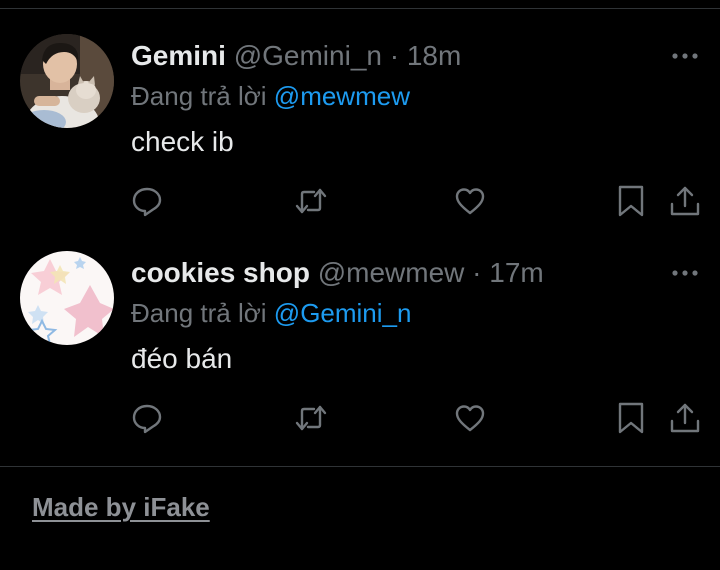 This screenshot has width=720, height=570. What do you see at coordinates (342, 96) in the screenshot?
I see `reply-mention-link: @mewmew` at bounding box center [342, 96].